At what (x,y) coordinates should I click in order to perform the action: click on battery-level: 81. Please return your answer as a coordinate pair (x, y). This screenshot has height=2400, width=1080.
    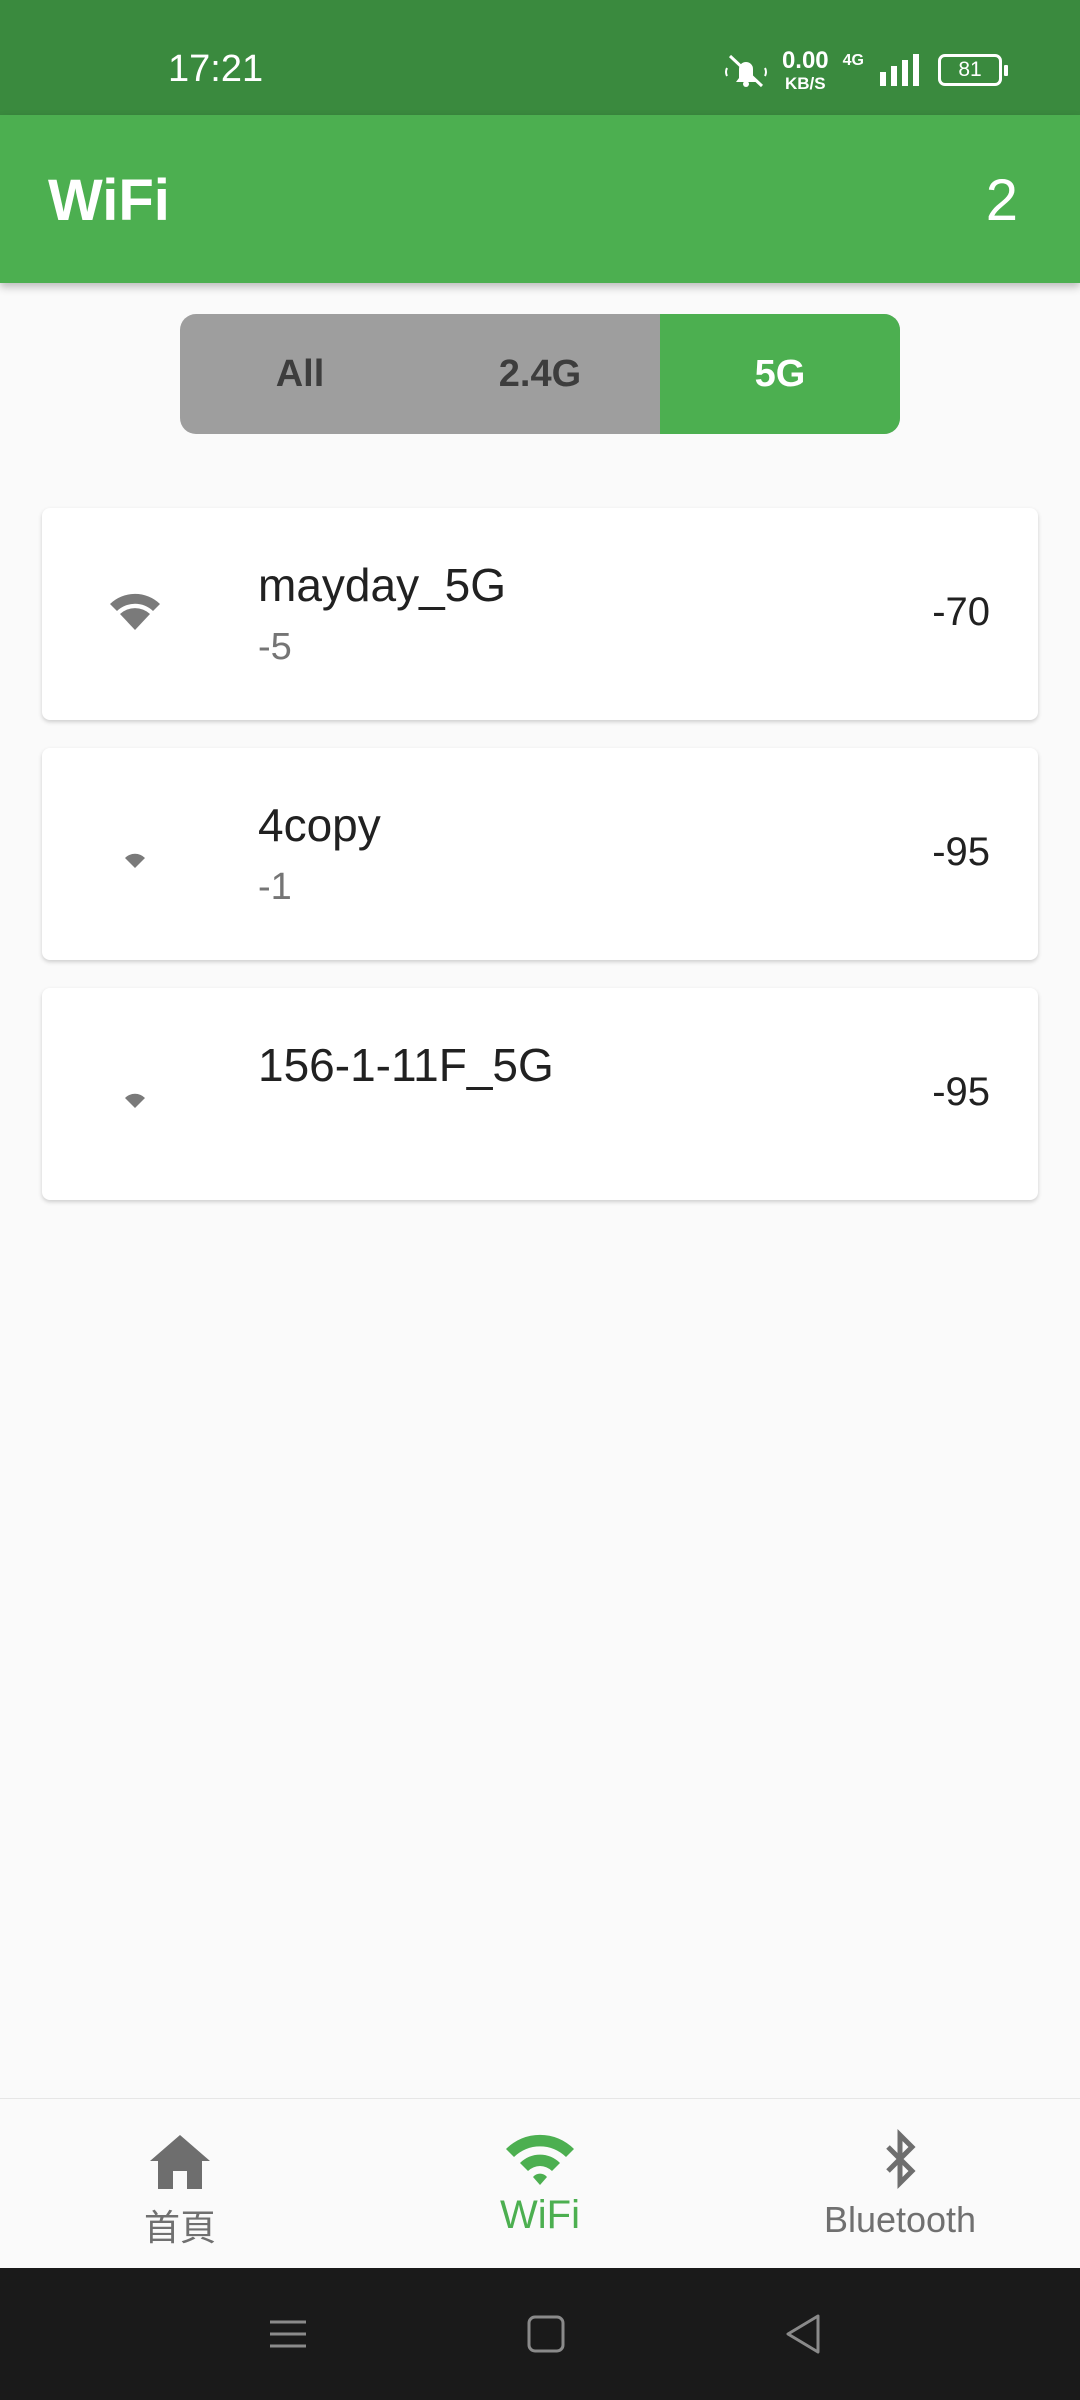
    Looking at the image, I should click on (970, 70).